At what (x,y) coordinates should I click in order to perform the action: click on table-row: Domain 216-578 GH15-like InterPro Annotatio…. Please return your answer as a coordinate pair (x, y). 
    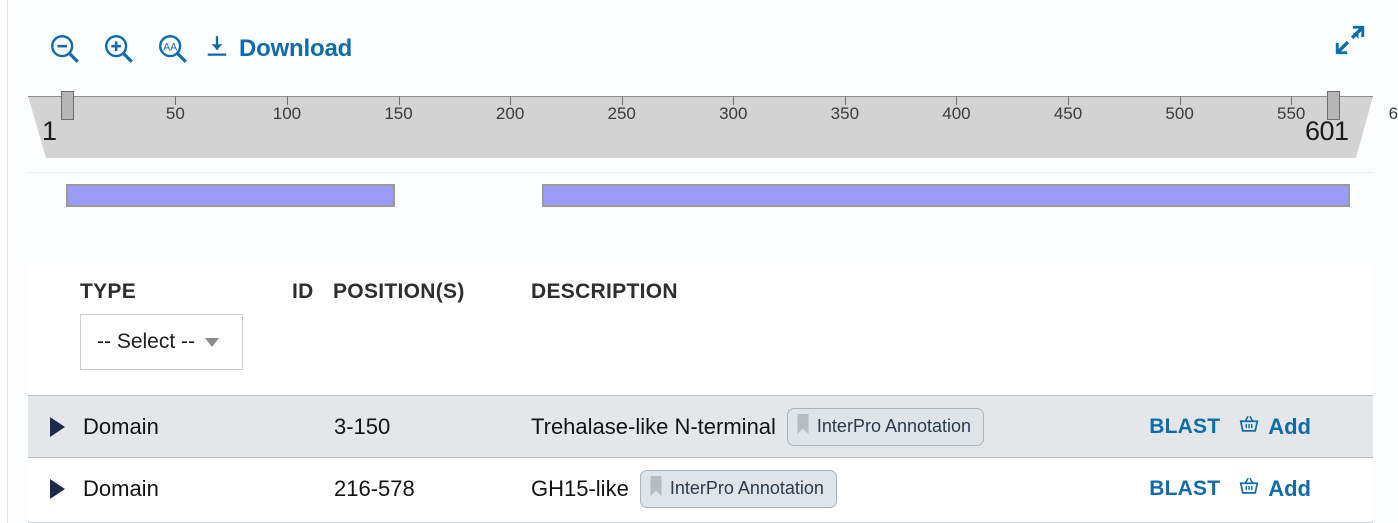
    Looking at the image, I should click on (700, 488).